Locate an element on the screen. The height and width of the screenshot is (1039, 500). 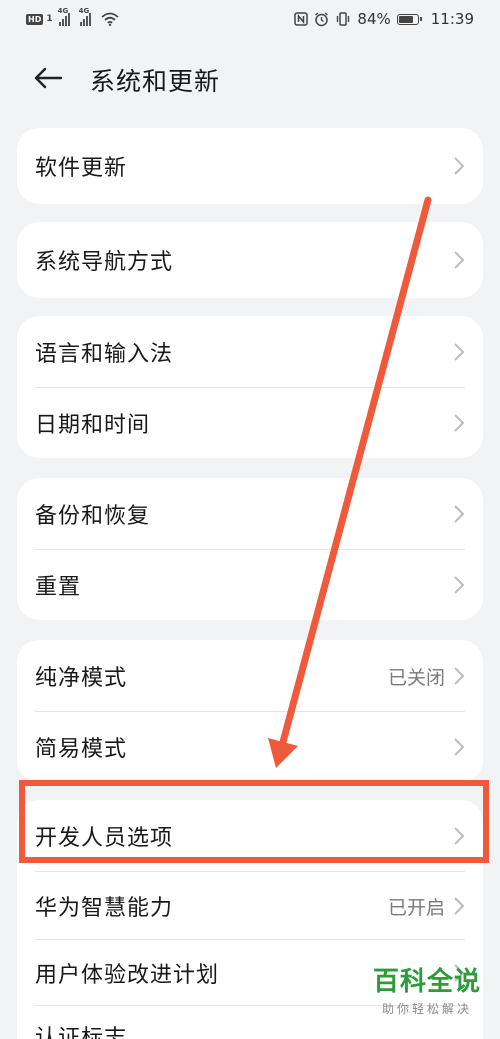
row-value: 已开启 is located at coordinates (416, 907).